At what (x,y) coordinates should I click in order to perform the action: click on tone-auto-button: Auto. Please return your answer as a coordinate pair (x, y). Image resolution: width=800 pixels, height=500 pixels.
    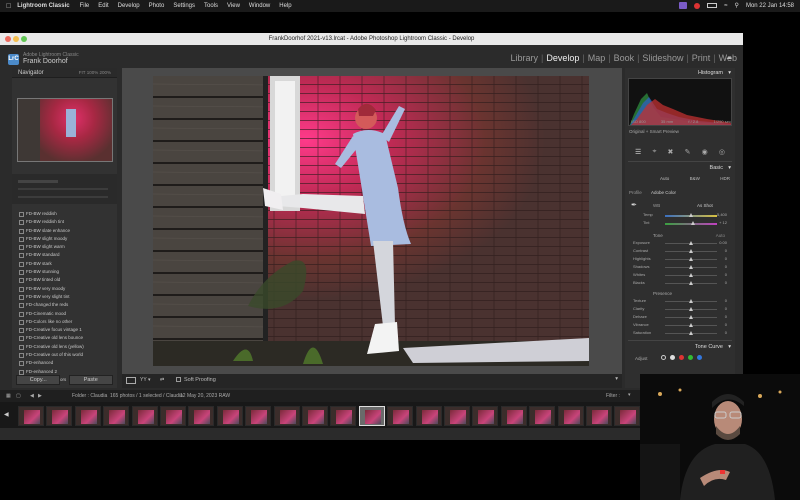
    Looking at the image, I should click on (720, 235).